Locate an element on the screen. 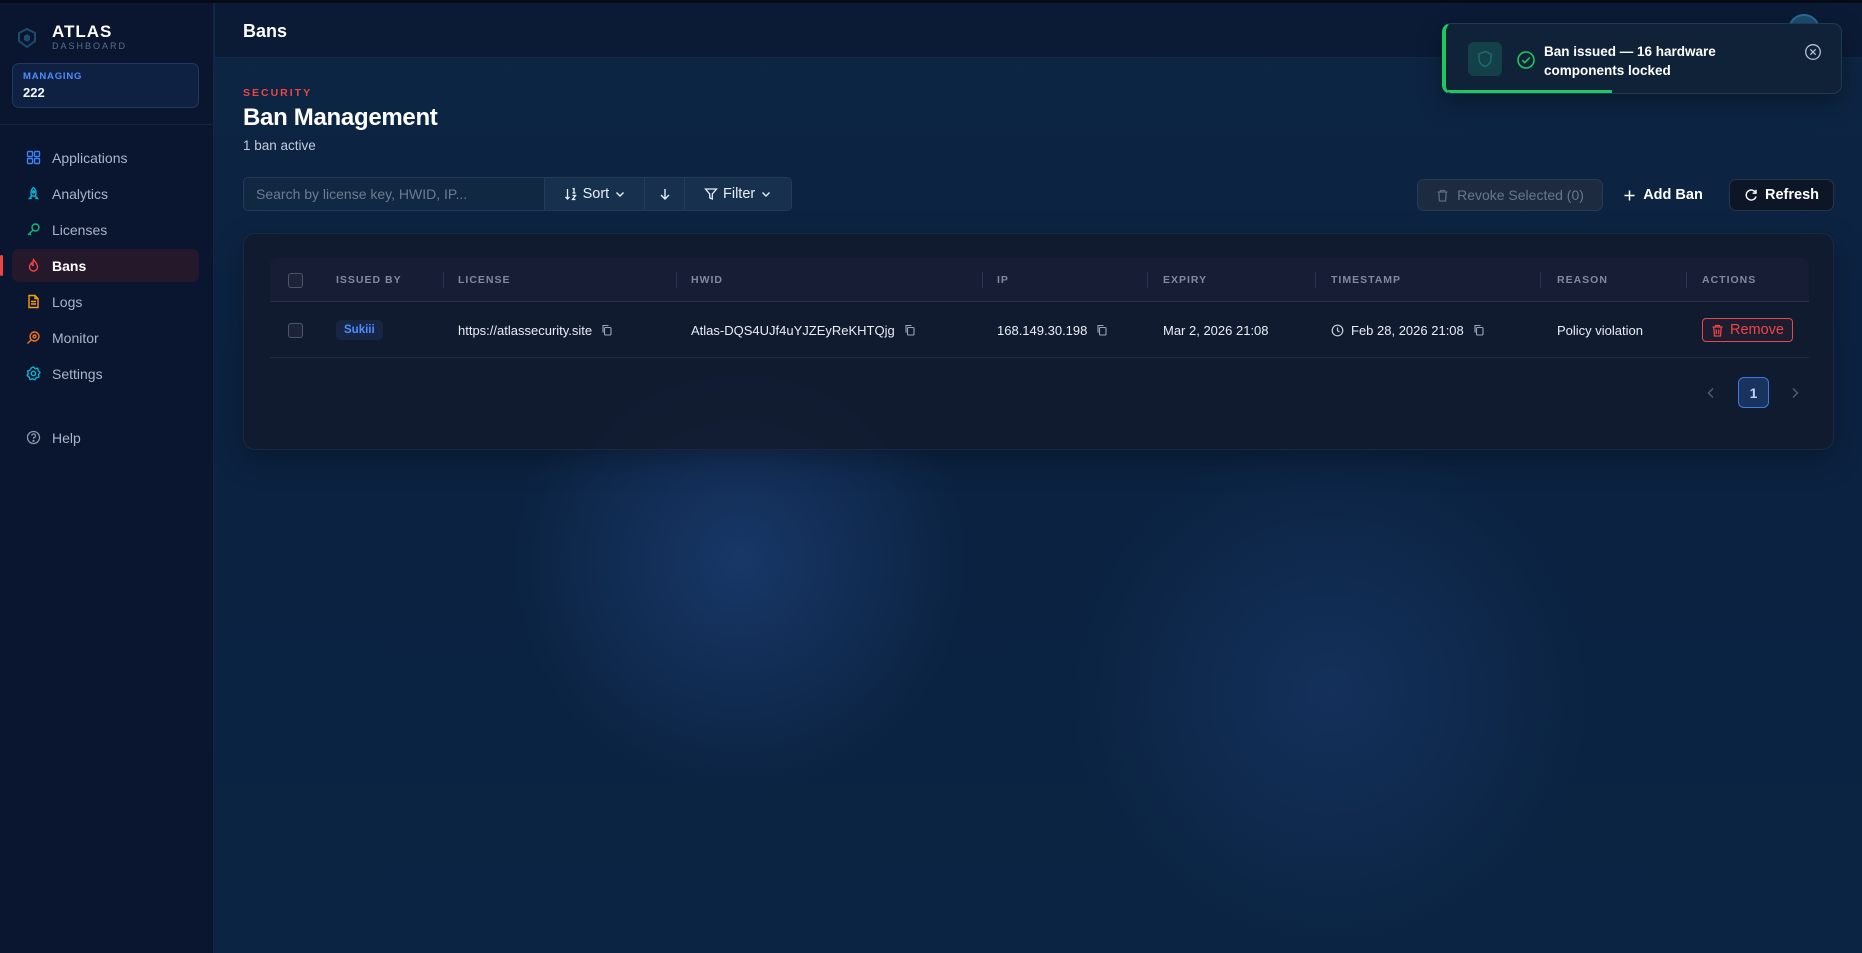  column-header-license: LICENSE is located at coordinates (484, 280).